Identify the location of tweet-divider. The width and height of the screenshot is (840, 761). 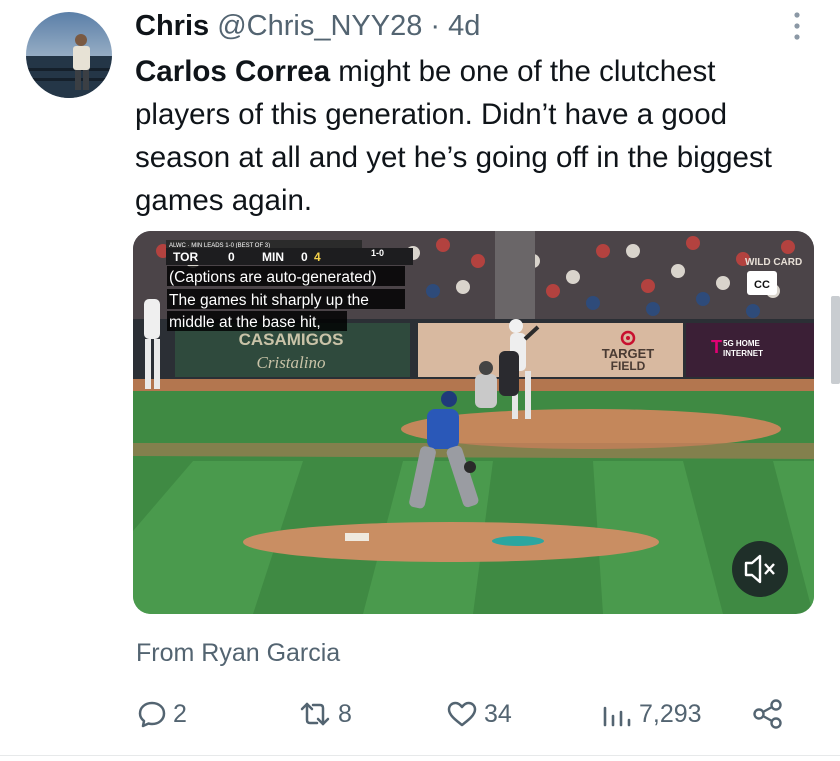
(420, 755).